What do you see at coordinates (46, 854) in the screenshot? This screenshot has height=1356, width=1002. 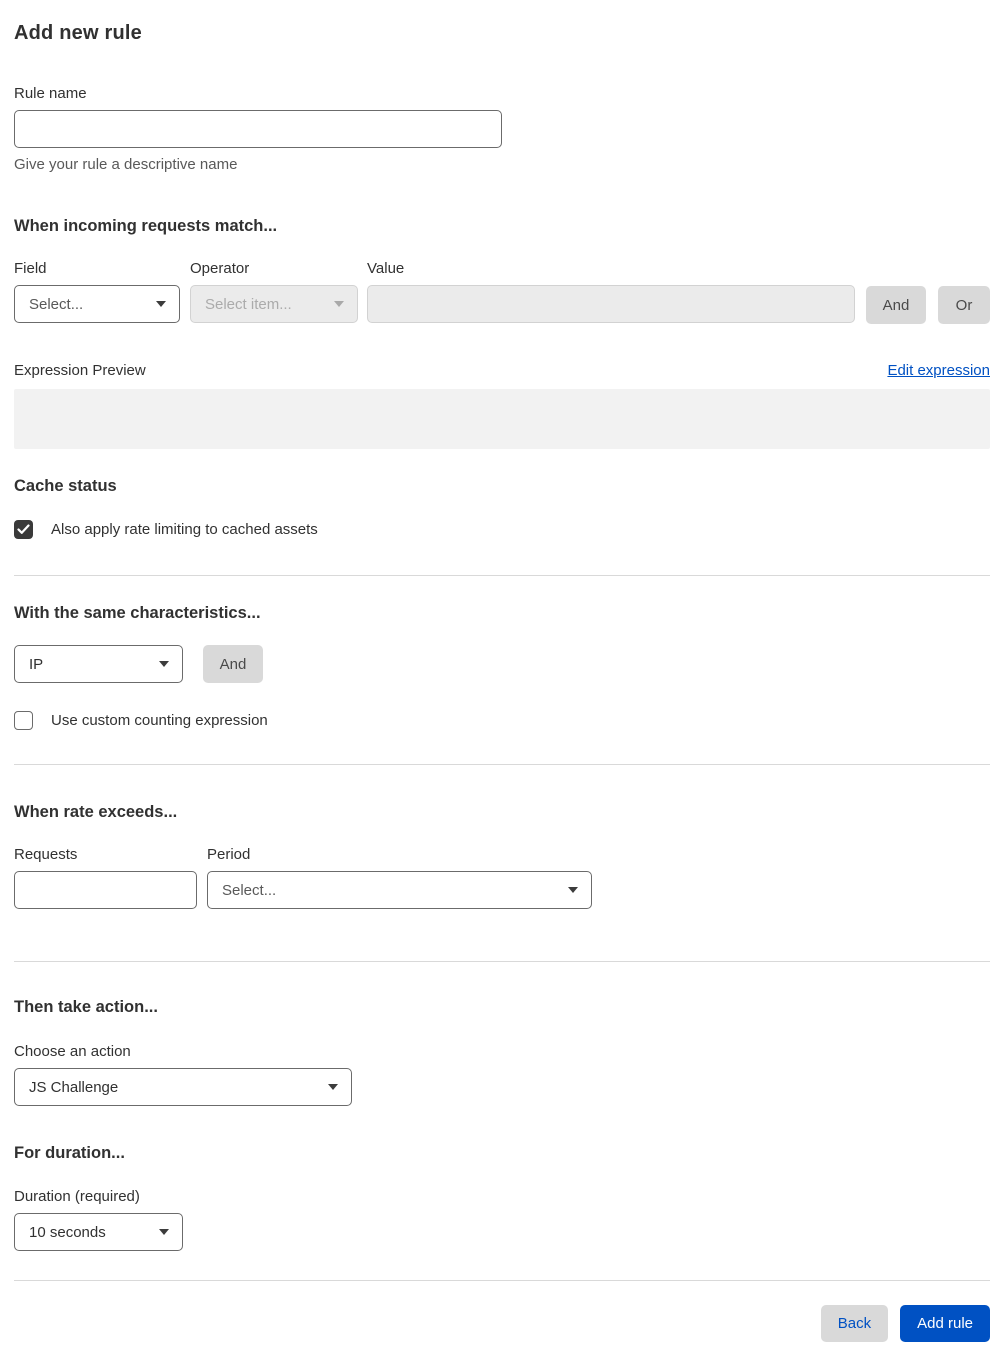 I see `requests-label: Requests` at bounding box center [46, 854].